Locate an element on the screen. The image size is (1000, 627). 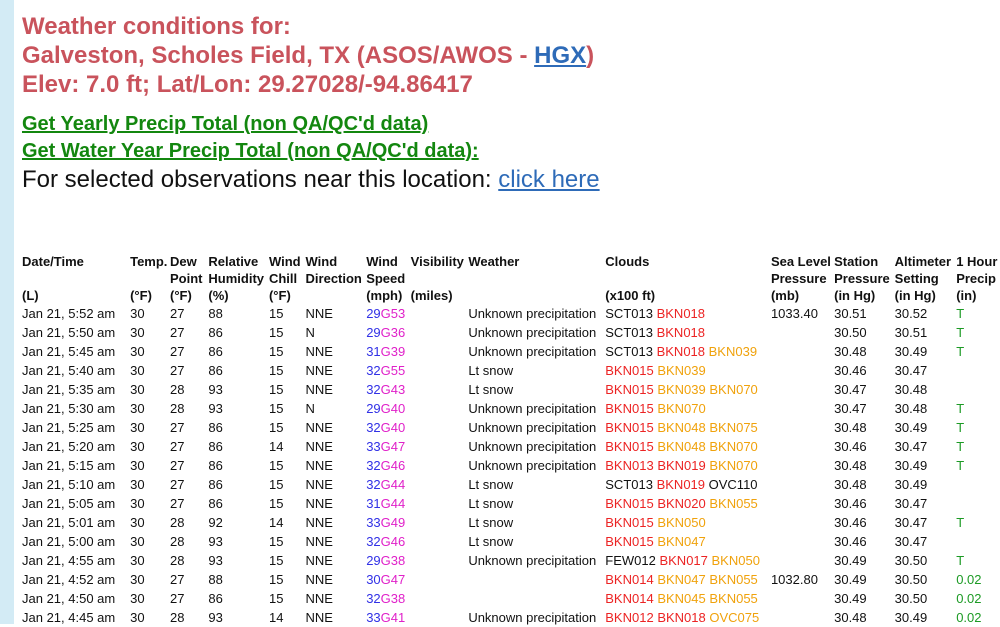
header-line is located at coordinates (687, 278).